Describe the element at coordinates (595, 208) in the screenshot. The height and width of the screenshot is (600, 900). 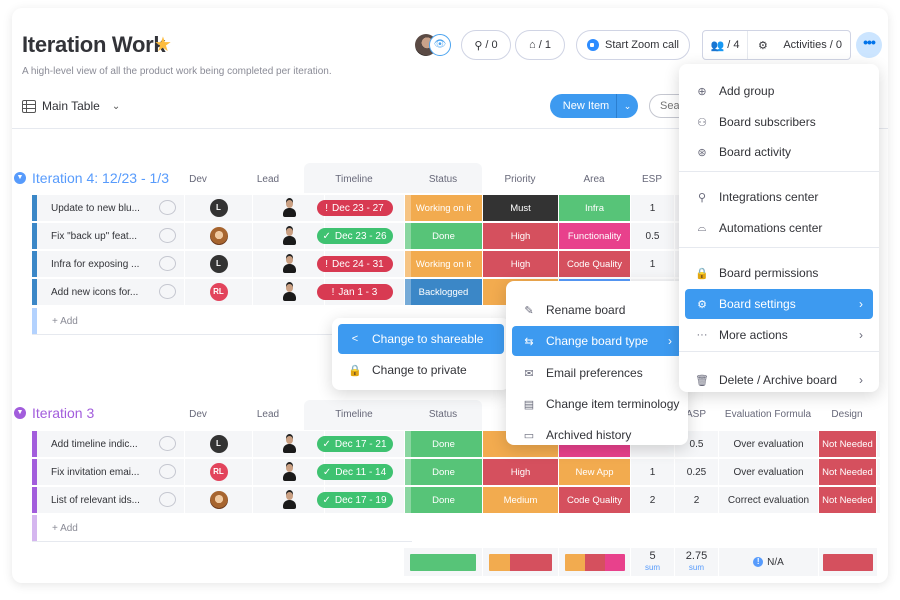
I see `area-cell: Infra` at that location.